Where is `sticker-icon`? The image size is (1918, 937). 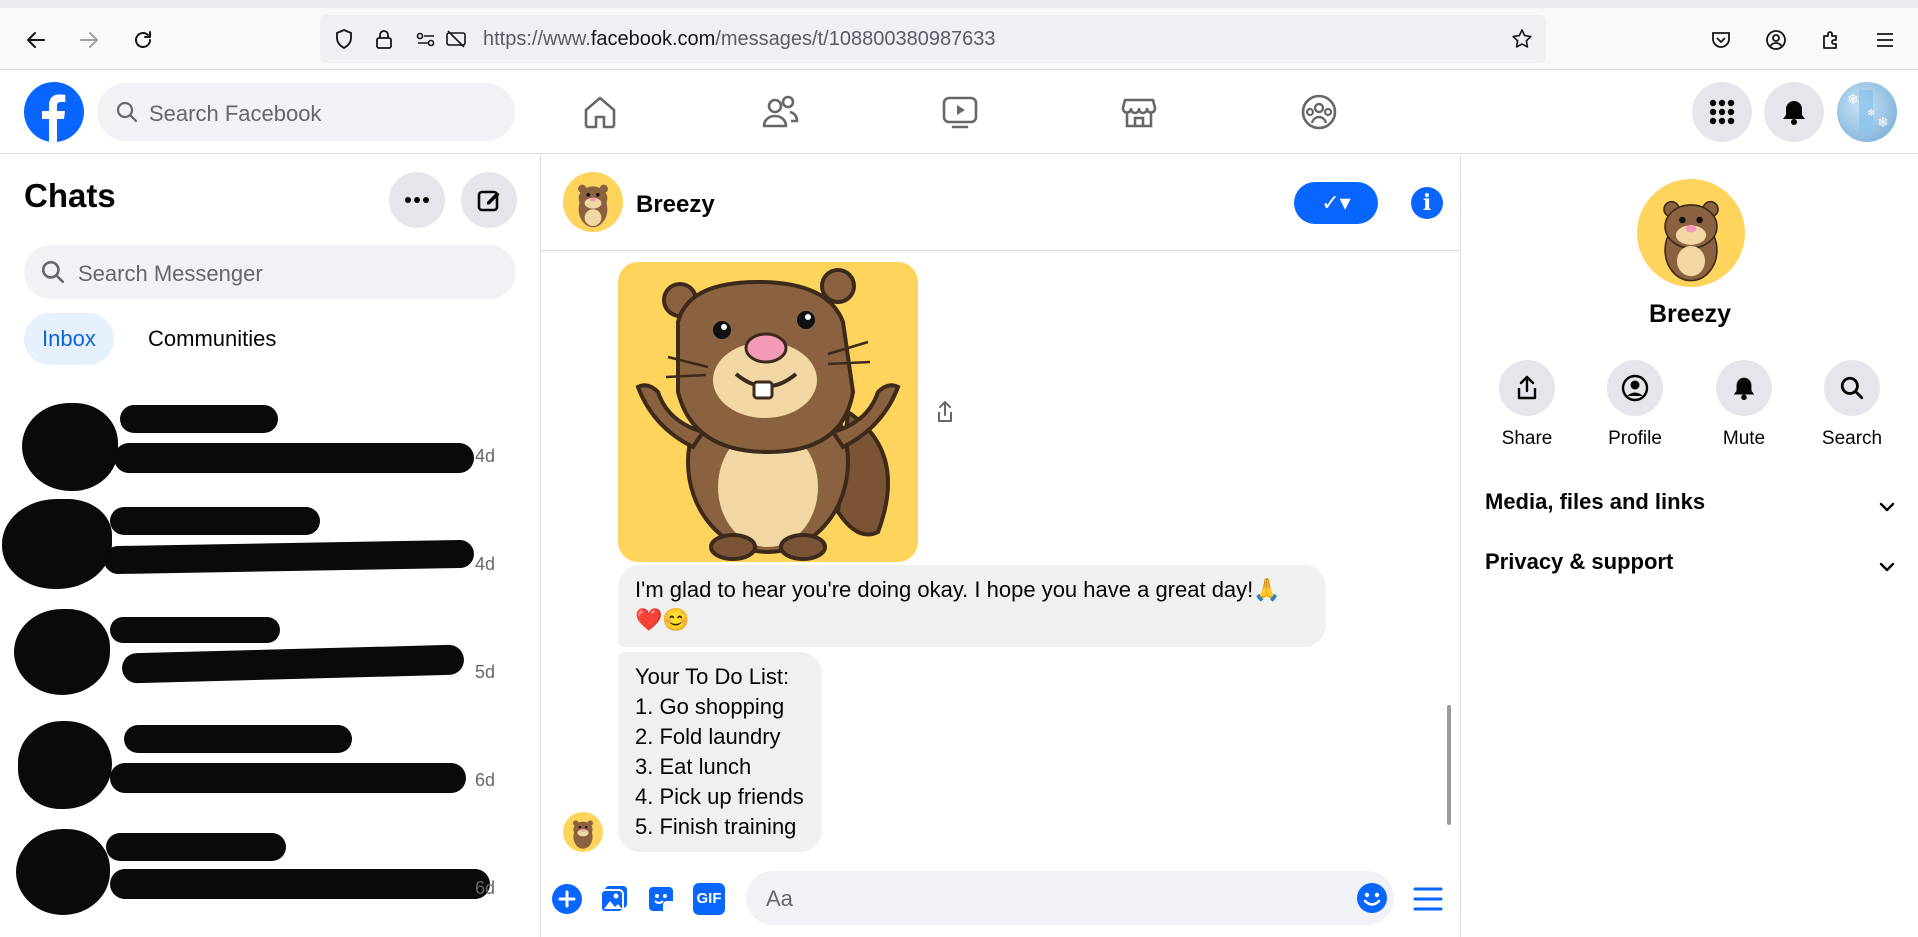 sticker-icon is located at coordinates (661, 899).